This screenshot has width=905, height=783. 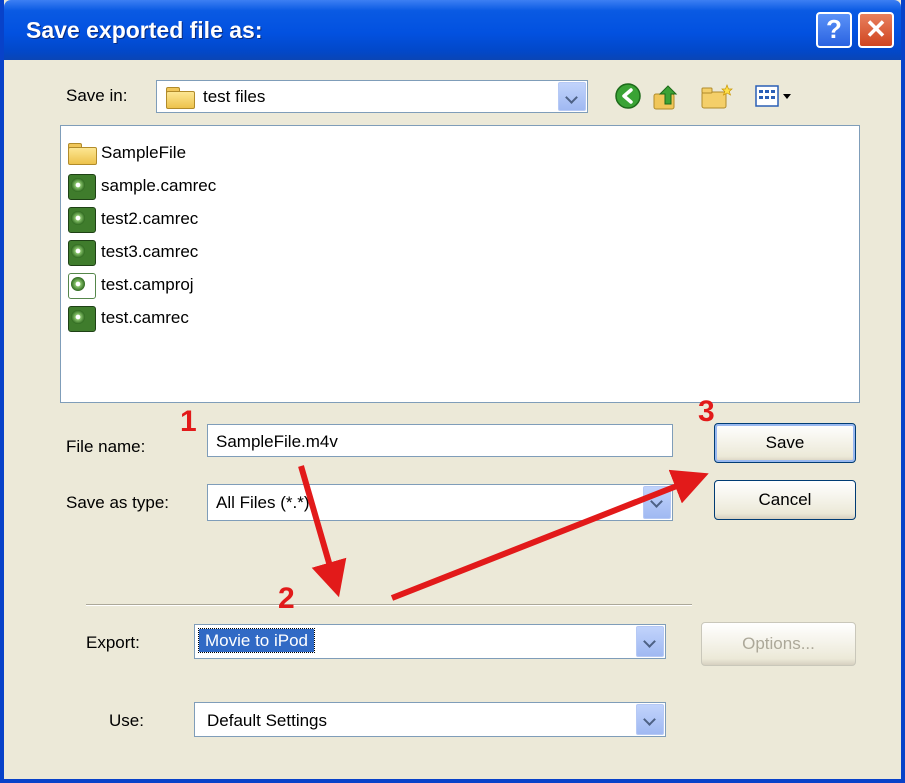 I want to click on step-2-marker: 2, so click(x=286, y=598).